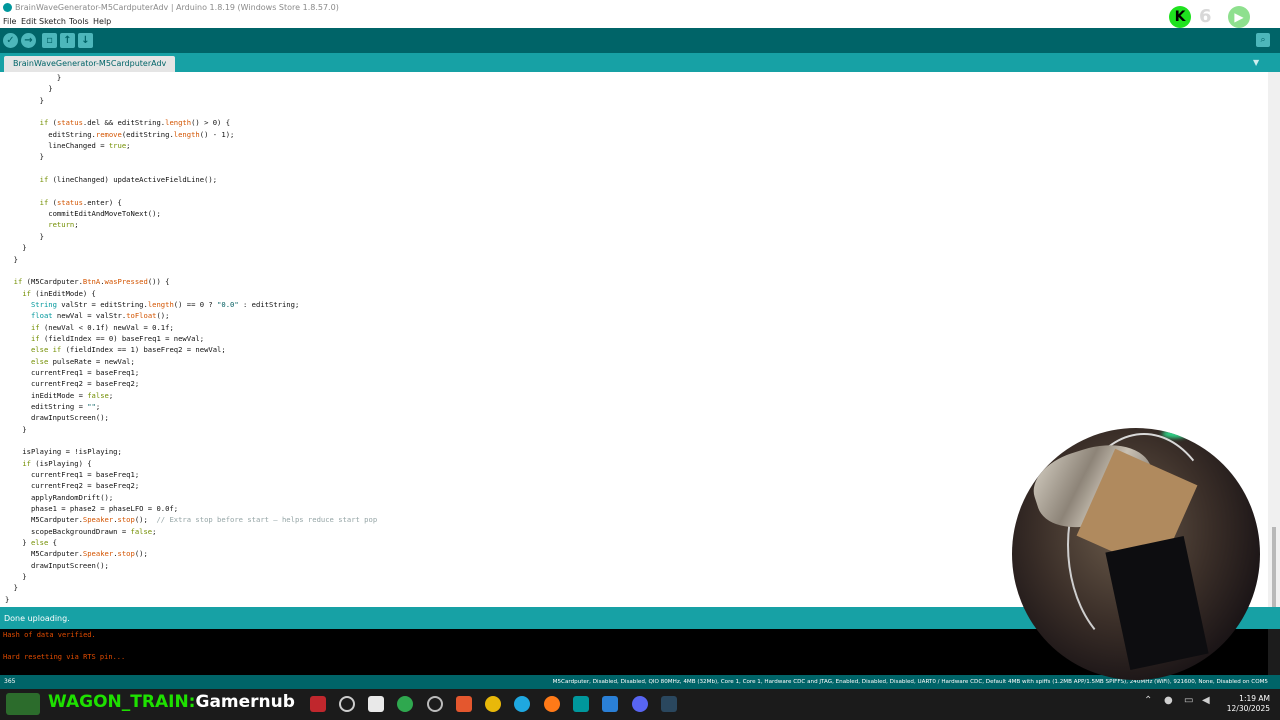  I want to click on six-logo-icon: 6, so click(1205, 16).